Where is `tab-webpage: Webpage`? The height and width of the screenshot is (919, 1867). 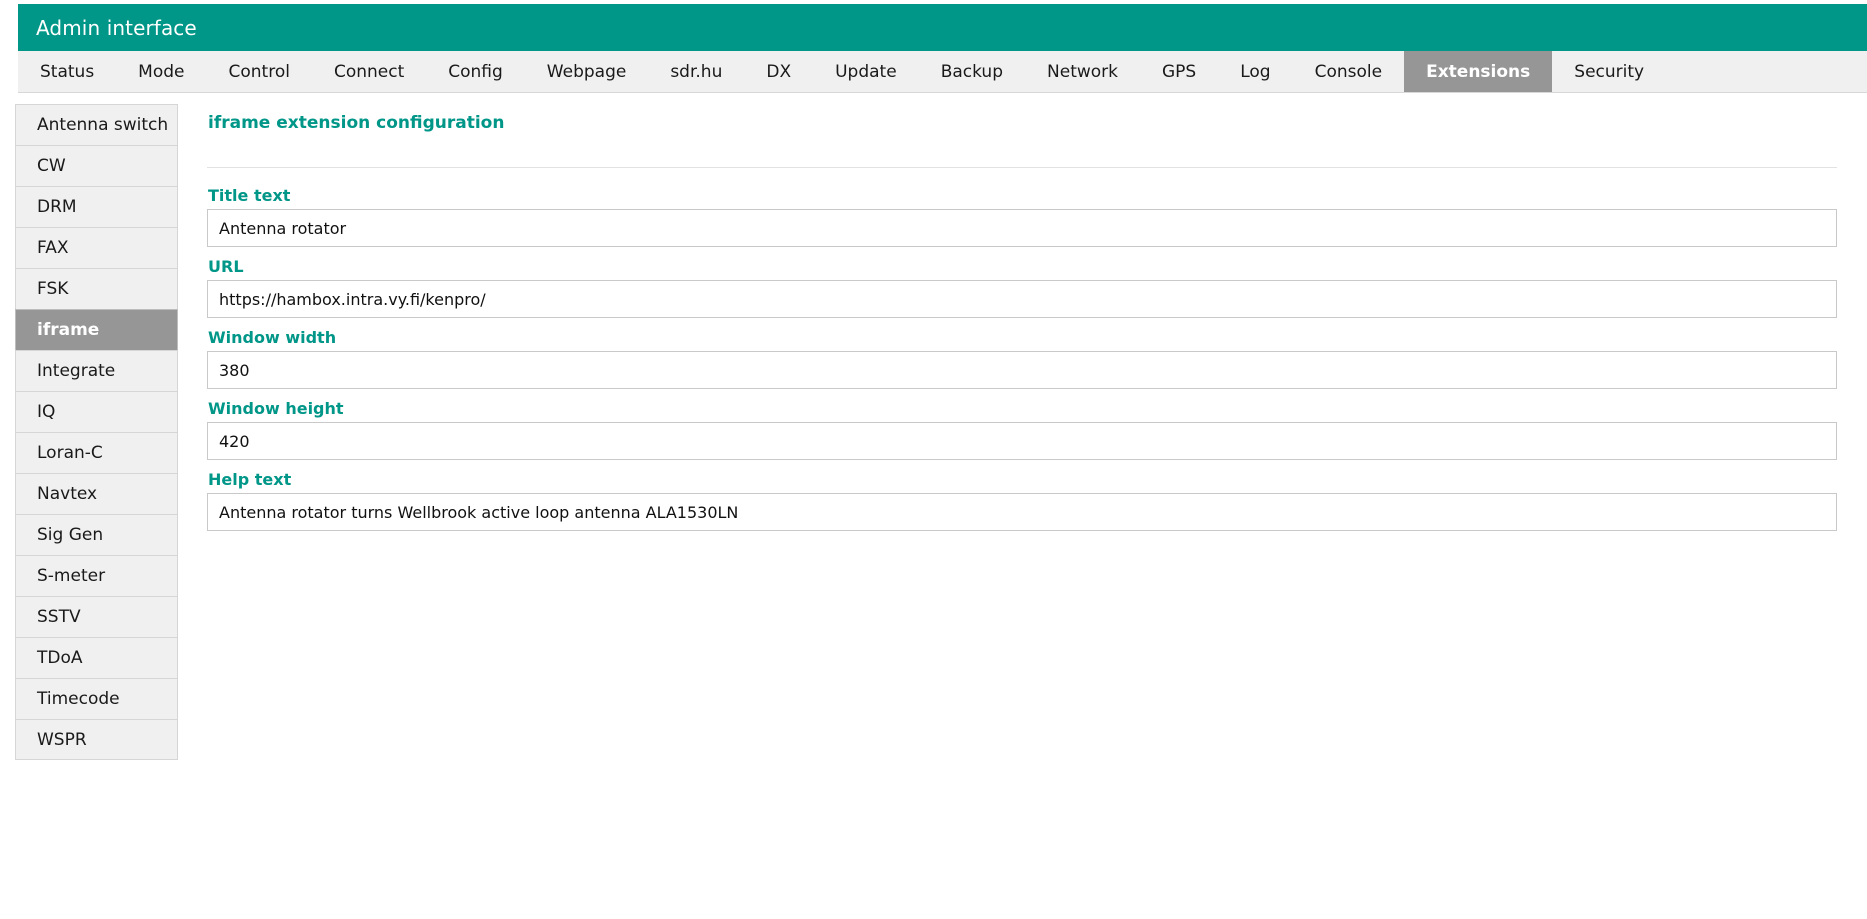 tab-webpage: Webpage is located at coordinates (587, 71).